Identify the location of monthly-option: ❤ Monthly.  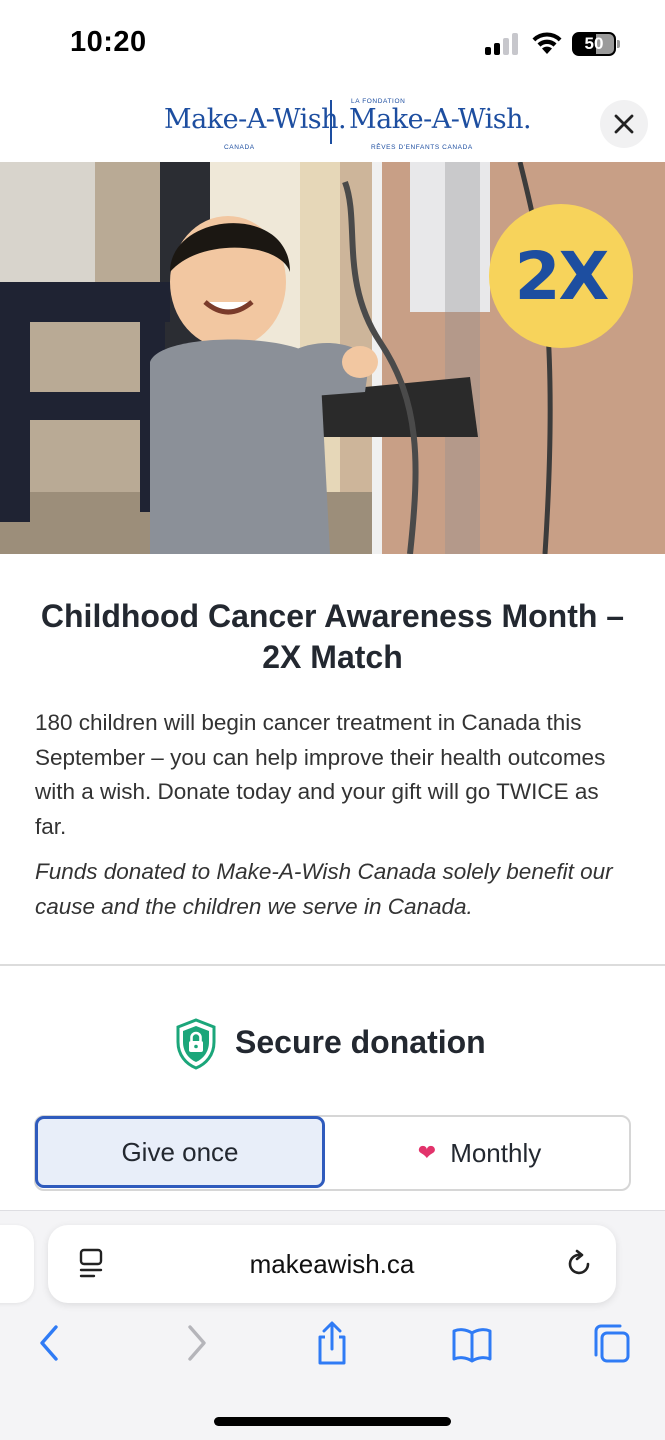
(479, 1153).